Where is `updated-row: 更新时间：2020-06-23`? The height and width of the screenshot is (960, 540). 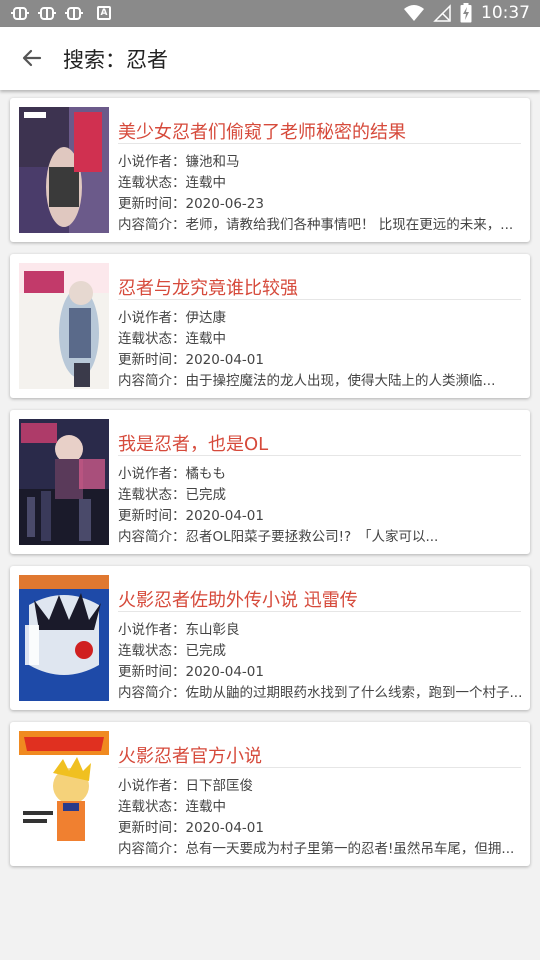 updated-row: 更新时间：2020-06-23 is located at coordinates (319, 202).